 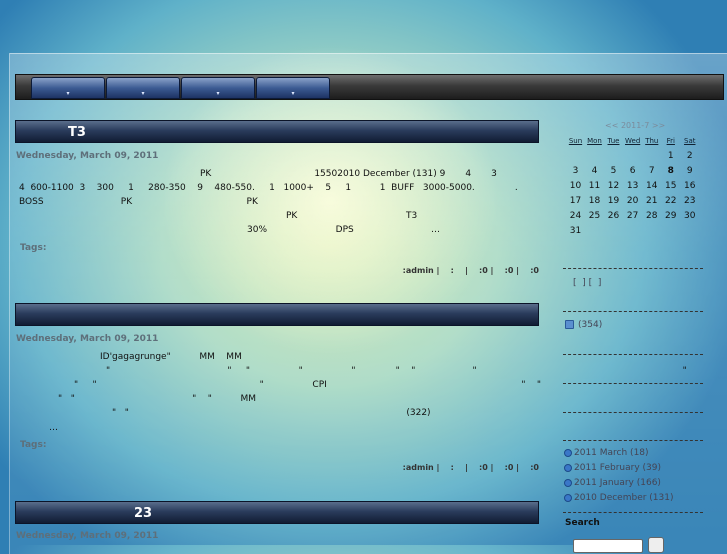 What do you see at coordinates (575, 170) in the screenshot?
I see `calendar-day: 3` at bounding box center [575, 170].